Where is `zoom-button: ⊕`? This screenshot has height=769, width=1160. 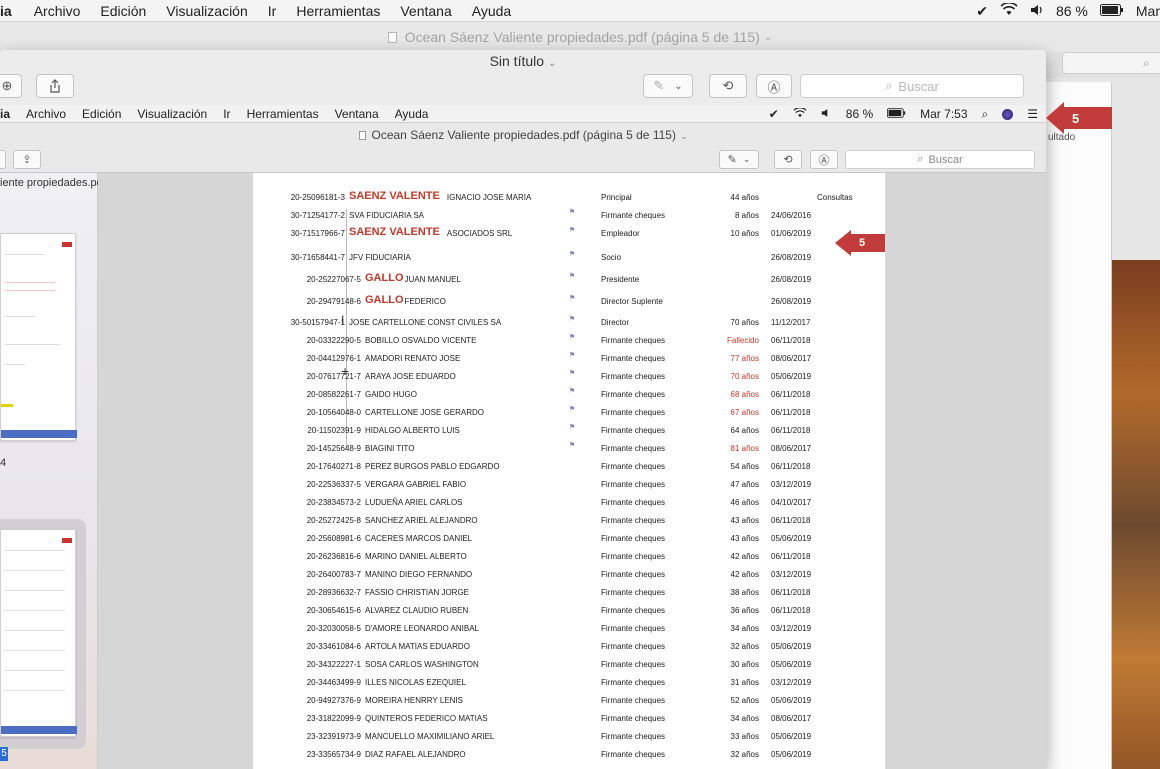
zoom-button: ⊕ is located at coordinates (11, 86).